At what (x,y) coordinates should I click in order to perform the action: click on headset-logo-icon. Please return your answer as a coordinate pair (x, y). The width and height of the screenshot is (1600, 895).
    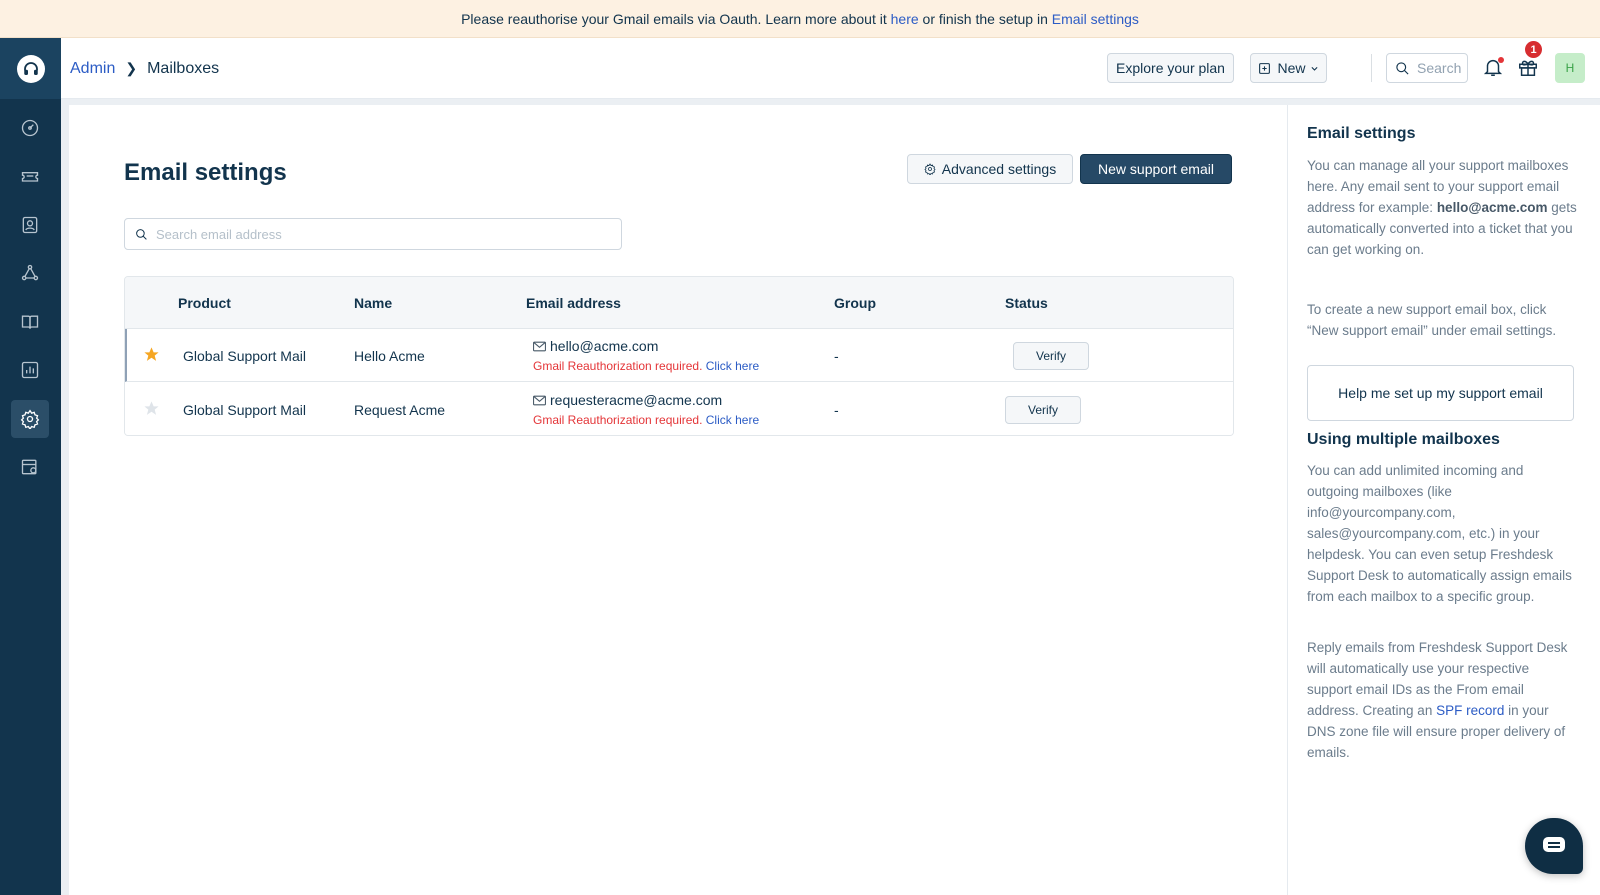
    Looking at the image, I should click on (30, 68).